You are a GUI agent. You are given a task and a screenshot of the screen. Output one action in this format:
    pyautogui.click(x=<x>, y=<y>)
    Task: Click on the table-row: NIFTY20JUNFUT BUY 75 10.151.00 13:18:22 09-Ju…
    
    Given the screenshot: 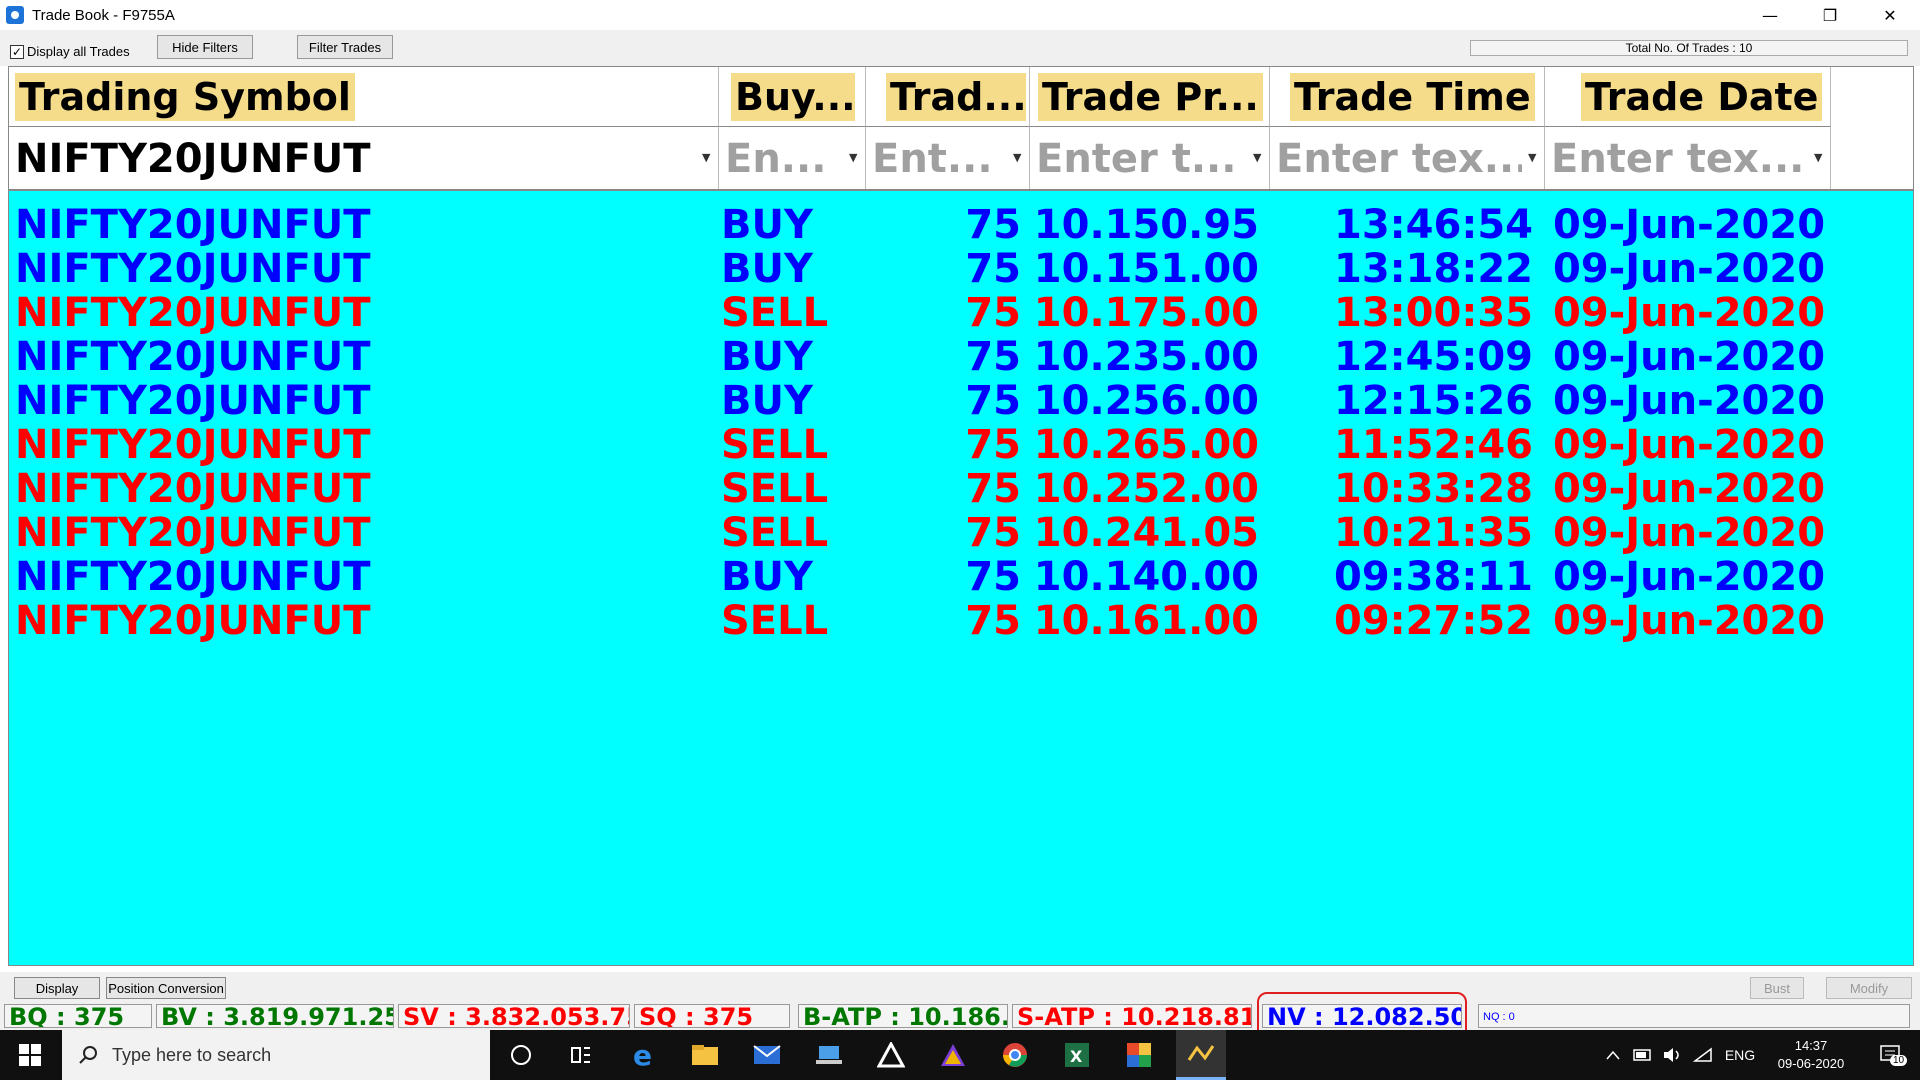 What is the action you would take?
    pyautogui.click(x=961, y=269)
    